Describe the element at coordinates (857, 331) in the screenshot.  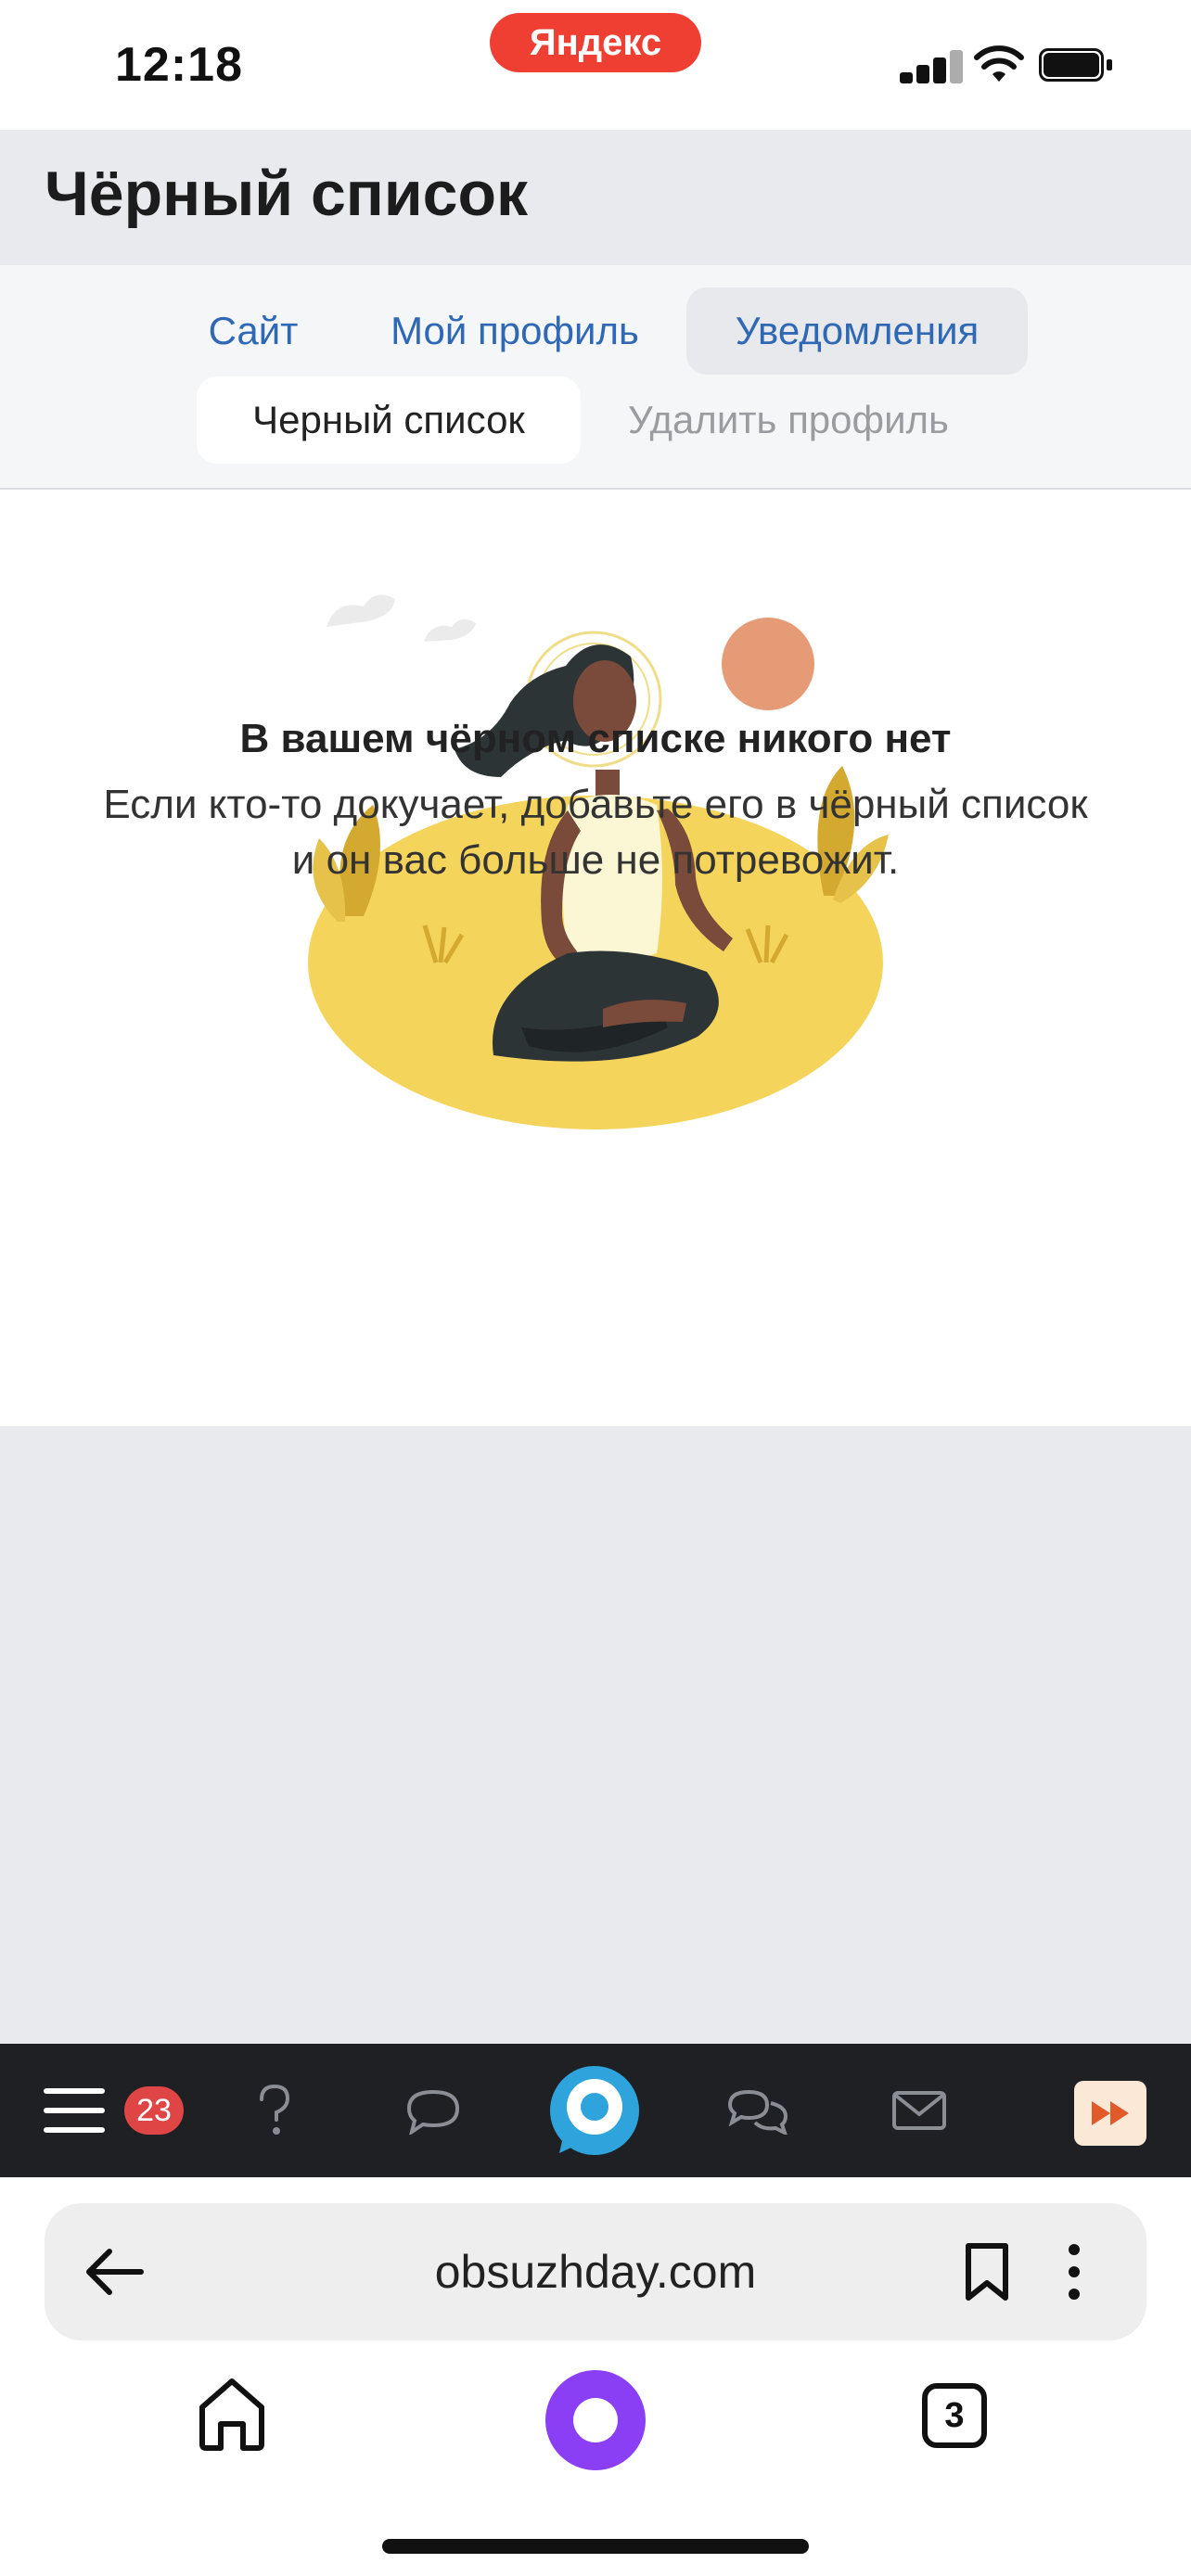
I see `tab-notifications: Уведомления` at that location.